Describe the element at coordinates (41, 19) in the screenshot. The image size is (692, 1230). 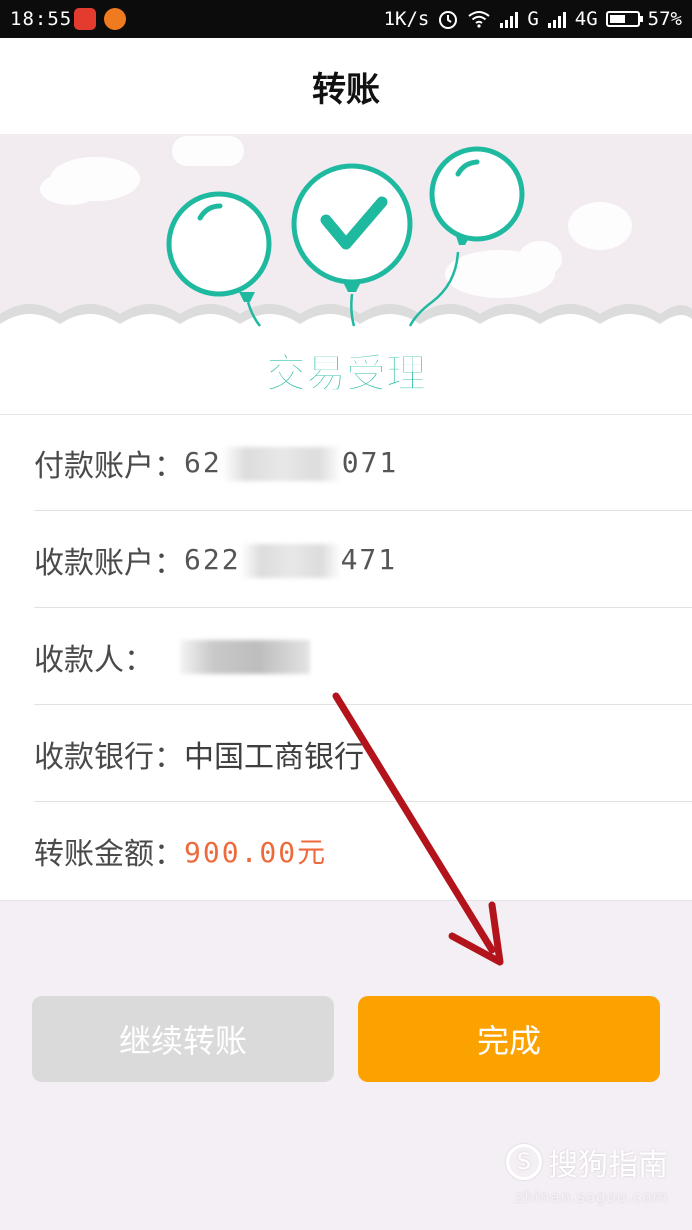
I see `status-time: 18:55` at that location.